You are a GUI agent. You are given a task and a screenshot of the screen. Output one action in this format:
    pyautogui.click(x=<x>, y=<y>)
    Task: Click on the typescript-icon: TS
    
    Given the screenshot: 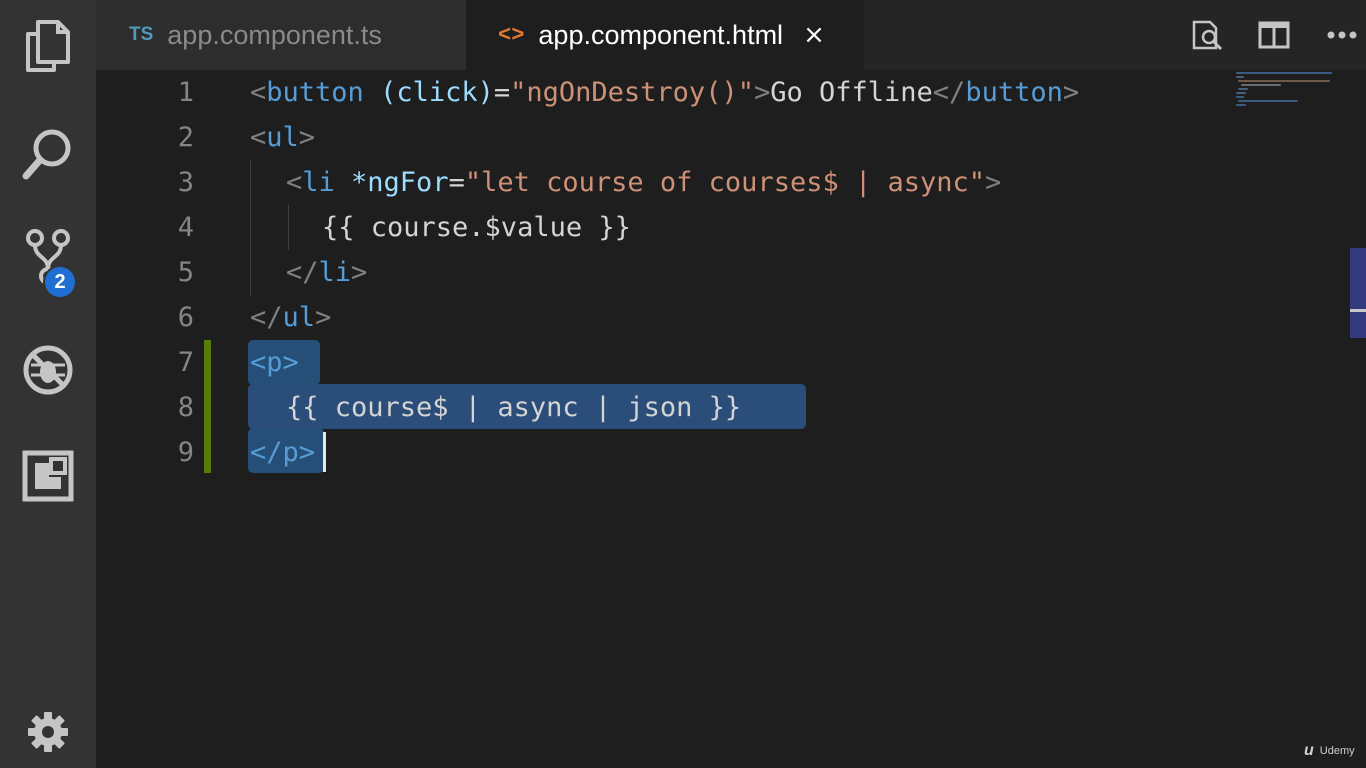 What is the action you would take?
    pyautogui.click(x=141, y=34)
    